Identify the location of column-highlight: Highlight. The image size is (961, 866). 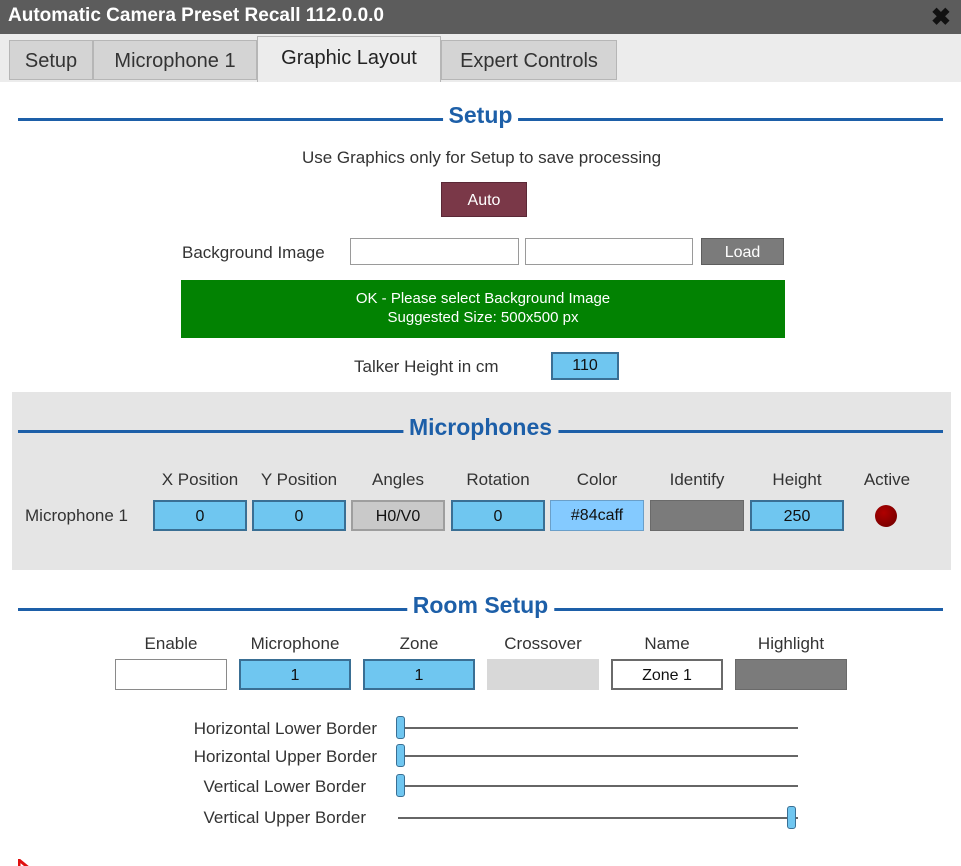
(791, 643).